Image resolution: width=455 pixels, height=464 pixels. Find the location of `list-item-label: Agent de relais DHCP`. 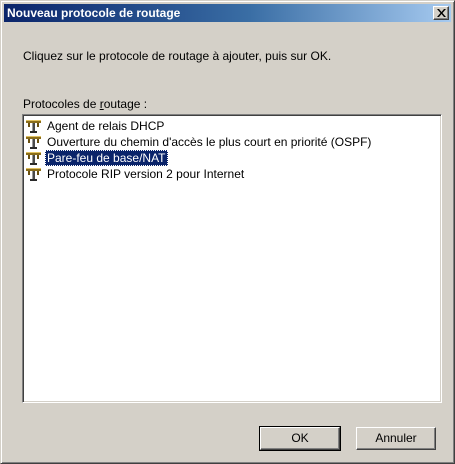

list-item-label: Agent de relais DHCP is located at coordinates (106, 126).